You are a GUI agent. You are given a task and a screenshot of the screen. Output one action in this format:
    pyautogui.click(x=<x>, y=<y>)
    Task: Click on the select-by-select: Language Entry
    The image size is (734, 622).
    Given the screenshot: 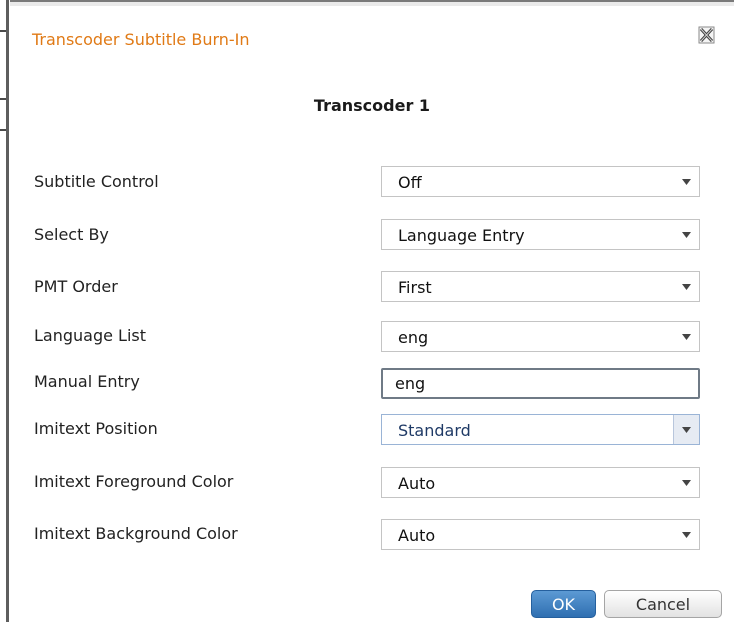 What is the action you would take?
    pyautogui.click(x=540, y=234)
    